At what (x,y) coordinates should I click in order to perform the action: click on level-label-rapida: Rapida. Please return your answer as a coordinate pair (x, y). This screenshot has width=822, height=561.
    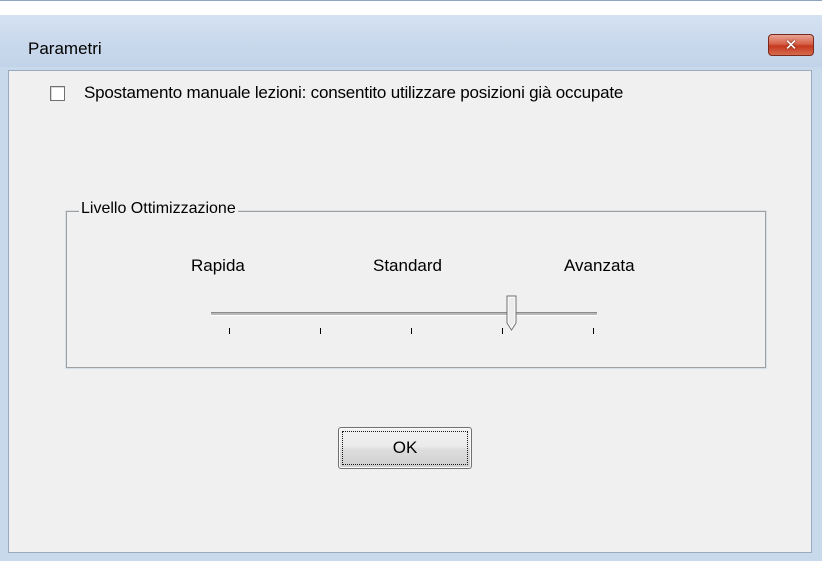
    Looking at the image, I should click on (218, 265).